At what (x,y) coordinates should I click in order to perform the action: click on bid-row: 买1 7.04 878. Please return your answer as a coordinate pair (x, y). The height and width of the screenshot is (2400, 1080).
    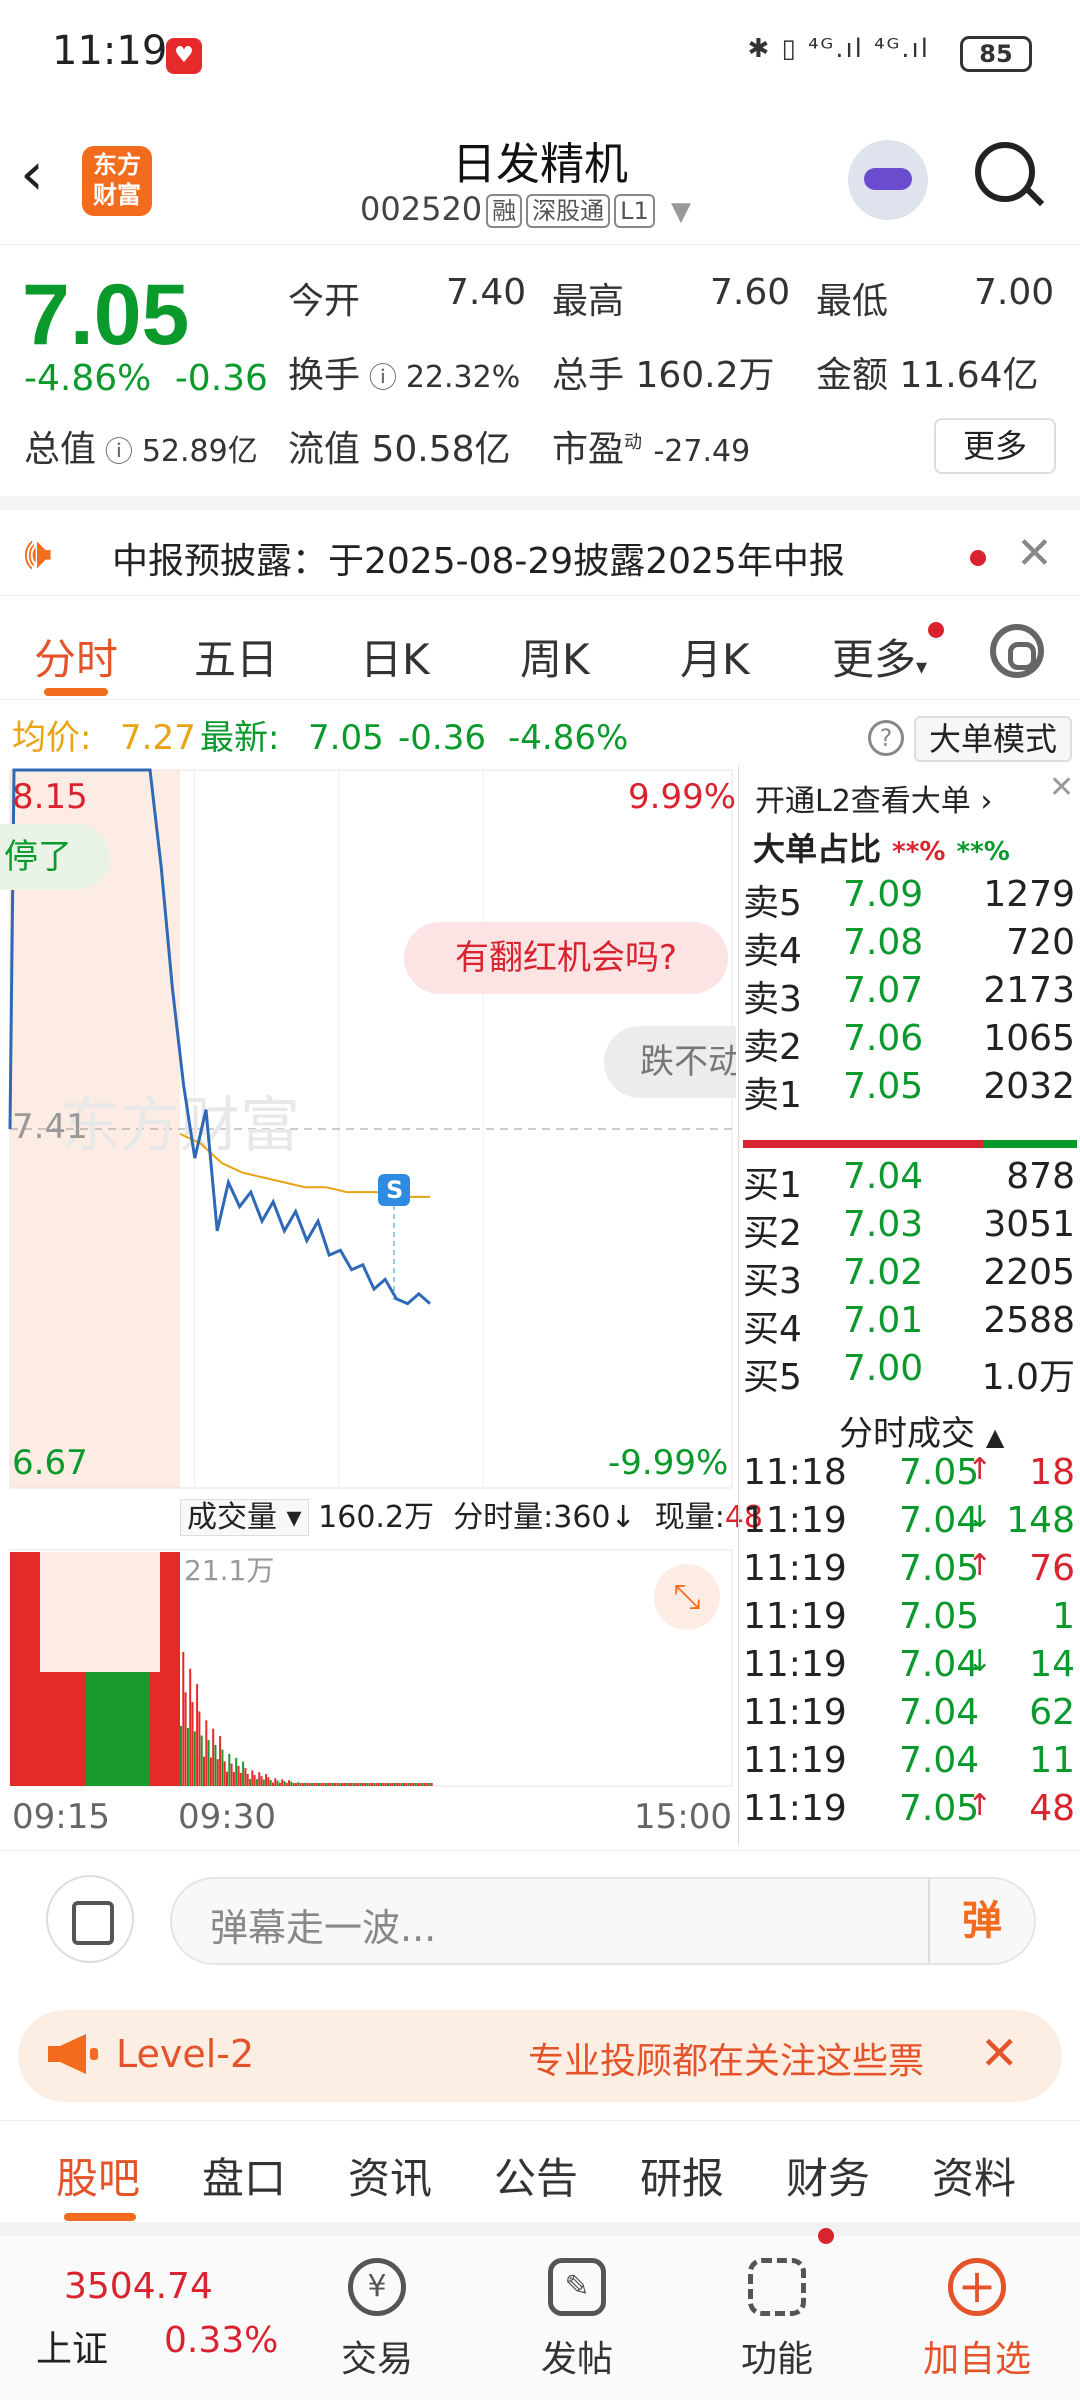
    Looking at the image, I should click on (909, 1181).